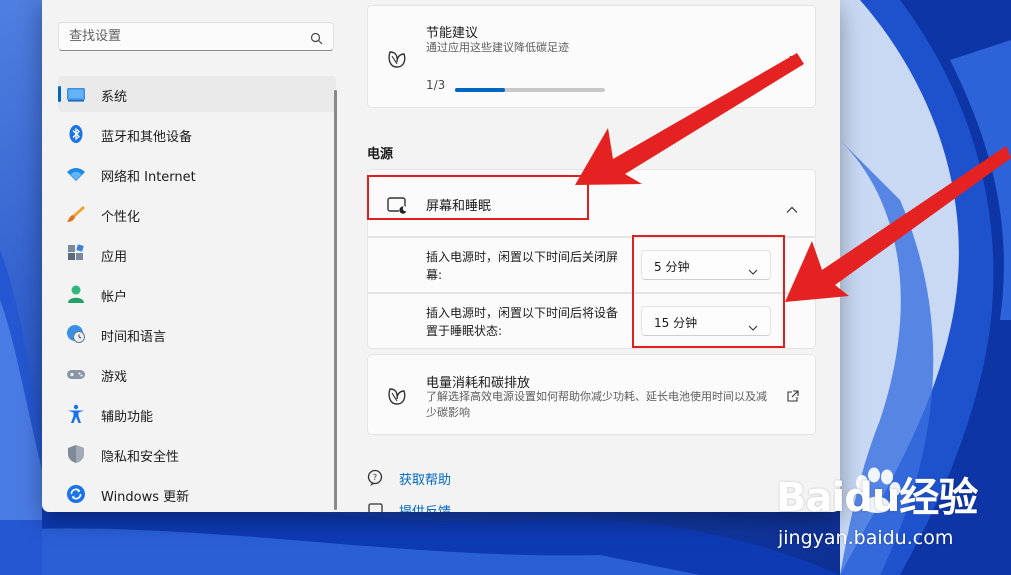 This screenshot has width=1011, height=575. What do you see at coordinates (596, 404) in the screenshot?
I see `card-subtitle: 了解选择高效电源设置如何帮助你减少功耗、延长电池使用时间以及减少碳影响` at bounding box center [596, 404].